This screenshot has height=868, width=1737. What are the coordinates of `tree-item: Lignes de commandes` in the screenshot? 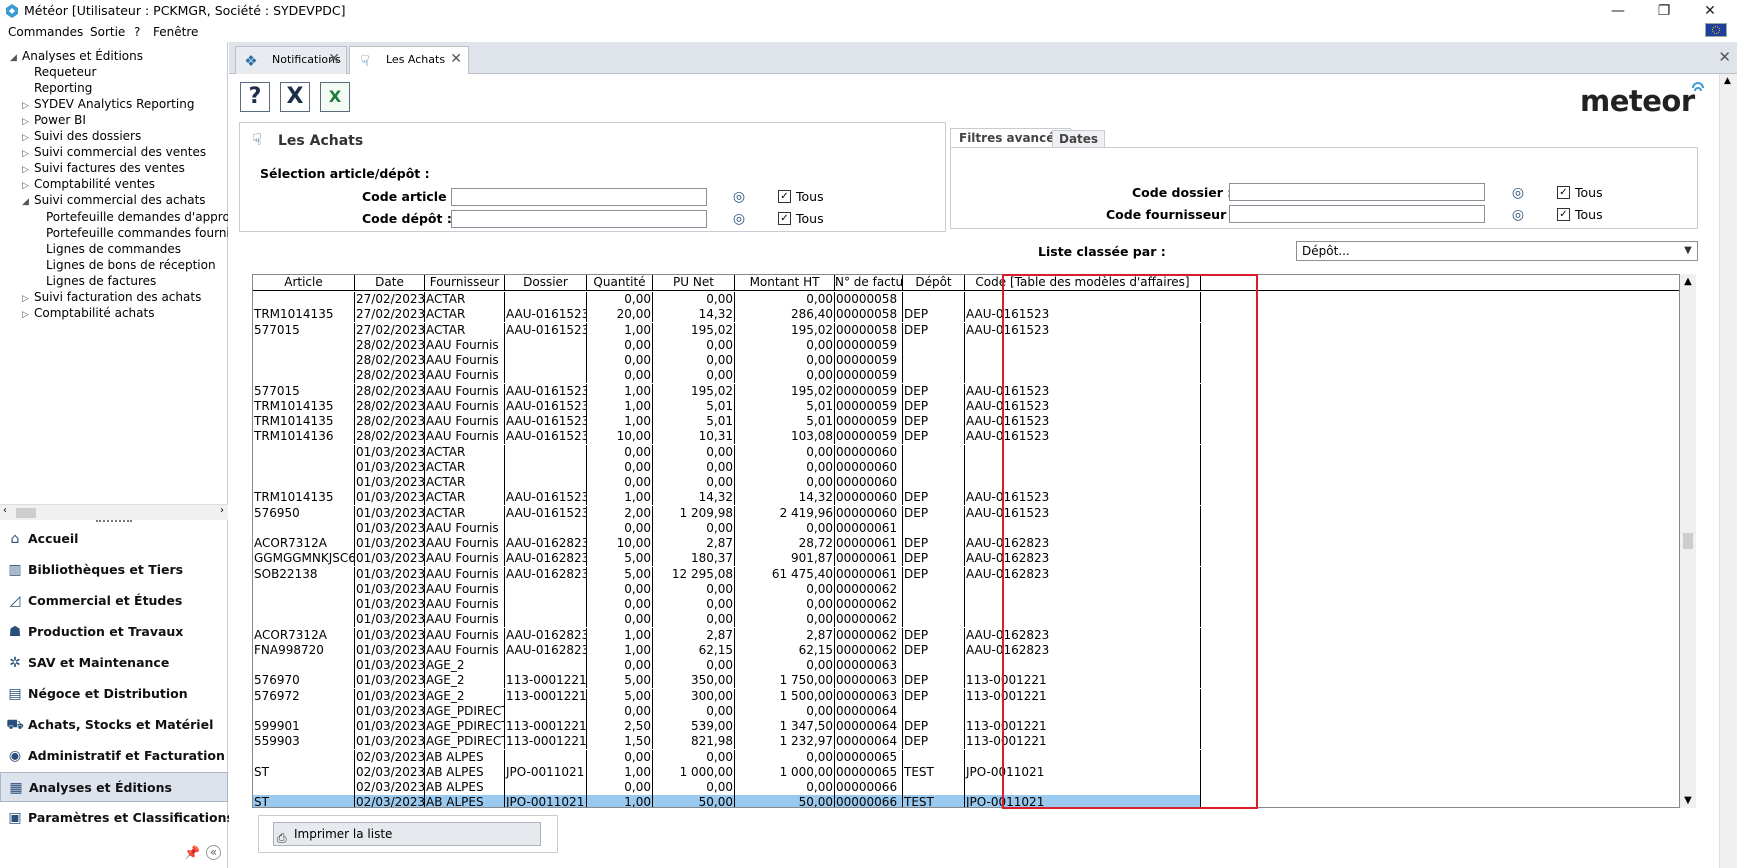 It's located at (107, 249).